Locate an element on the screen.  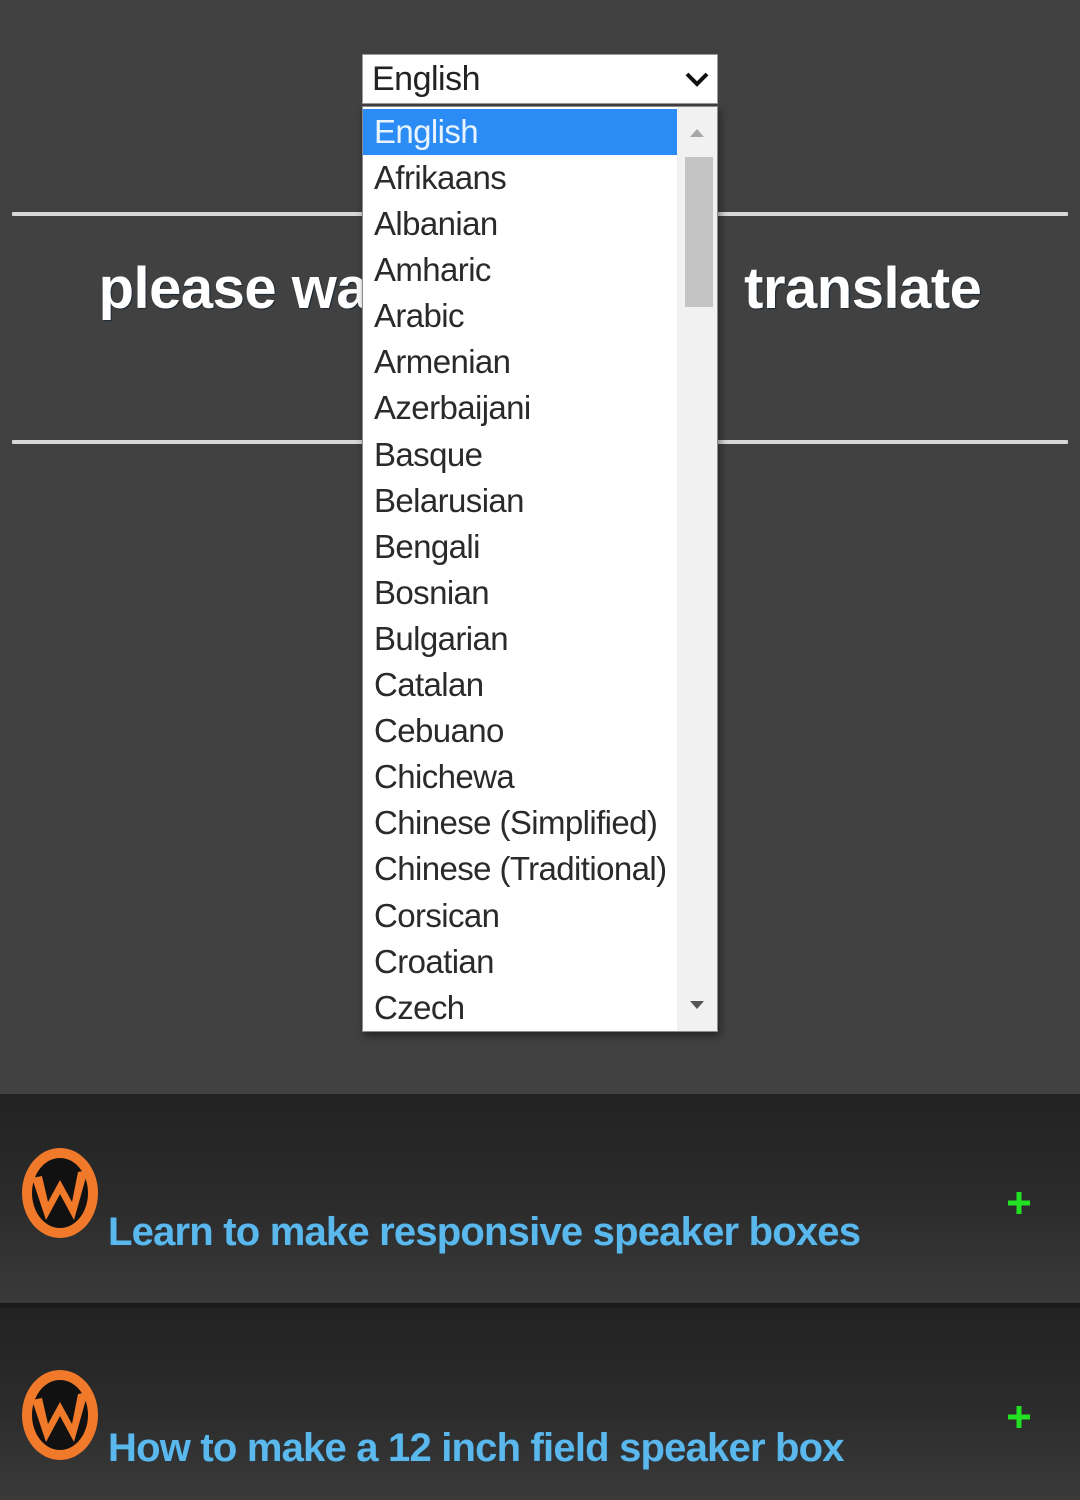
scroll-up-arrow-icon is located at coordinates (697, 133).